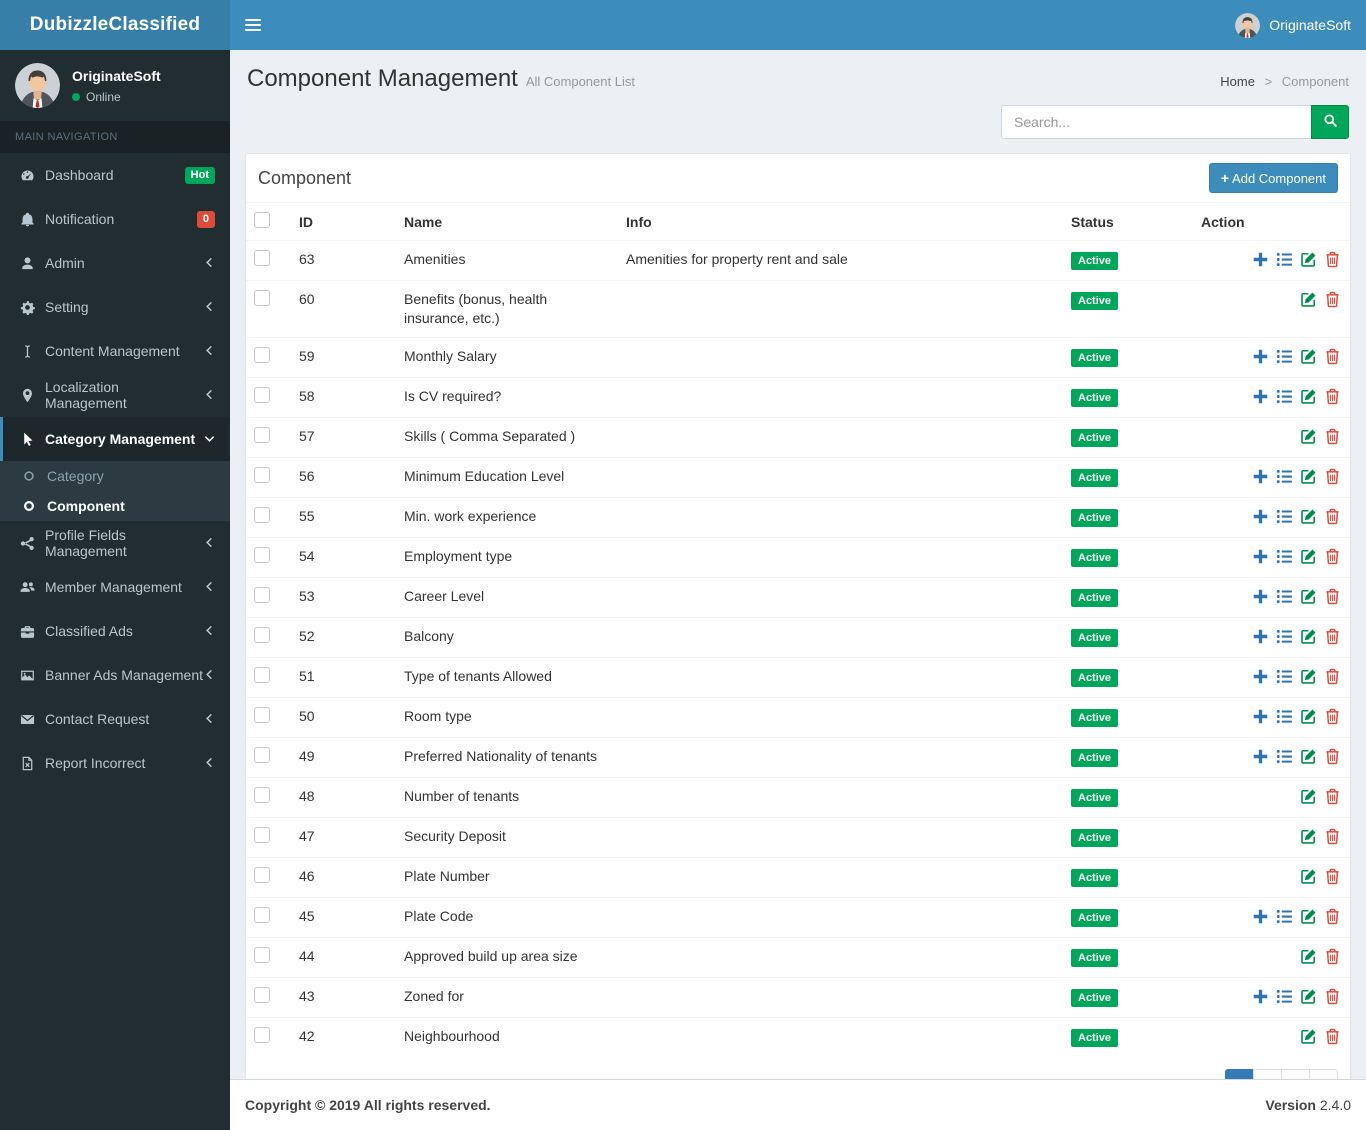 The height and width of the screenshot is (1130, 1366). What do you see at coordinates (115, 219) in the screenshot?
I see `sidebar-item-notification: Notification 0` at bounding box center [115, 219].